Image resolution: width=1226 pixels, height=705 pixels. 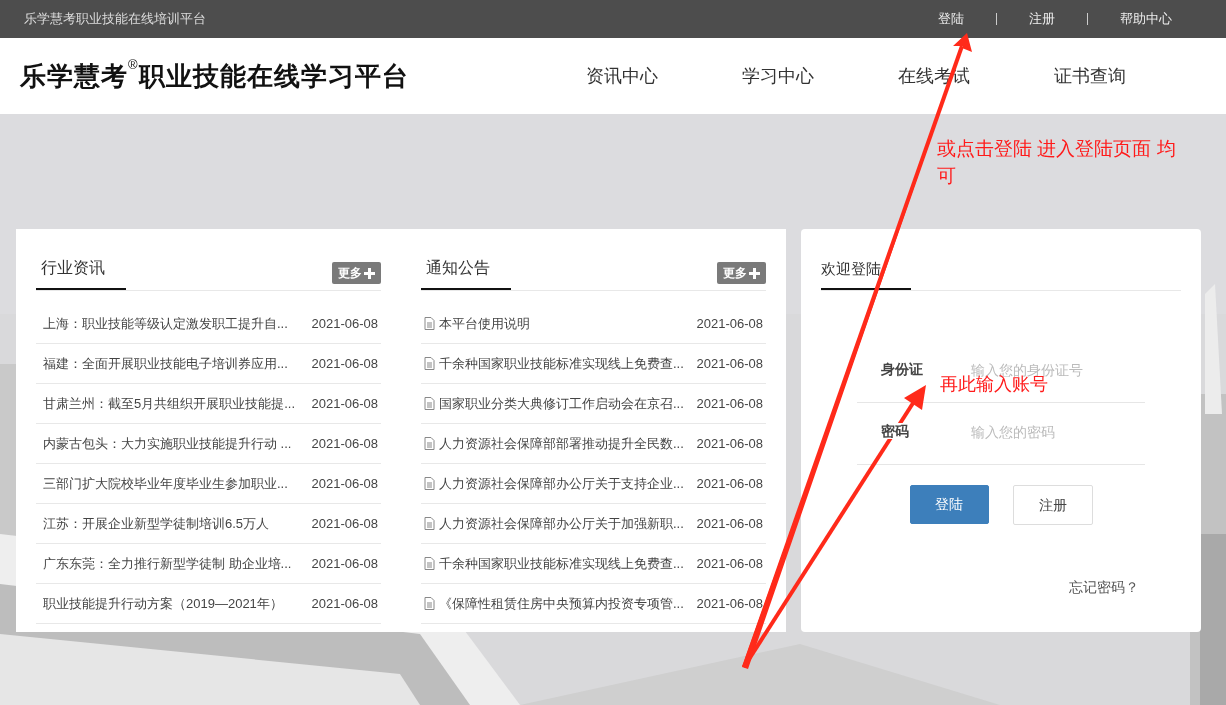 I want to click on panel-title: 行业资讯, so click(x=81, y=273).